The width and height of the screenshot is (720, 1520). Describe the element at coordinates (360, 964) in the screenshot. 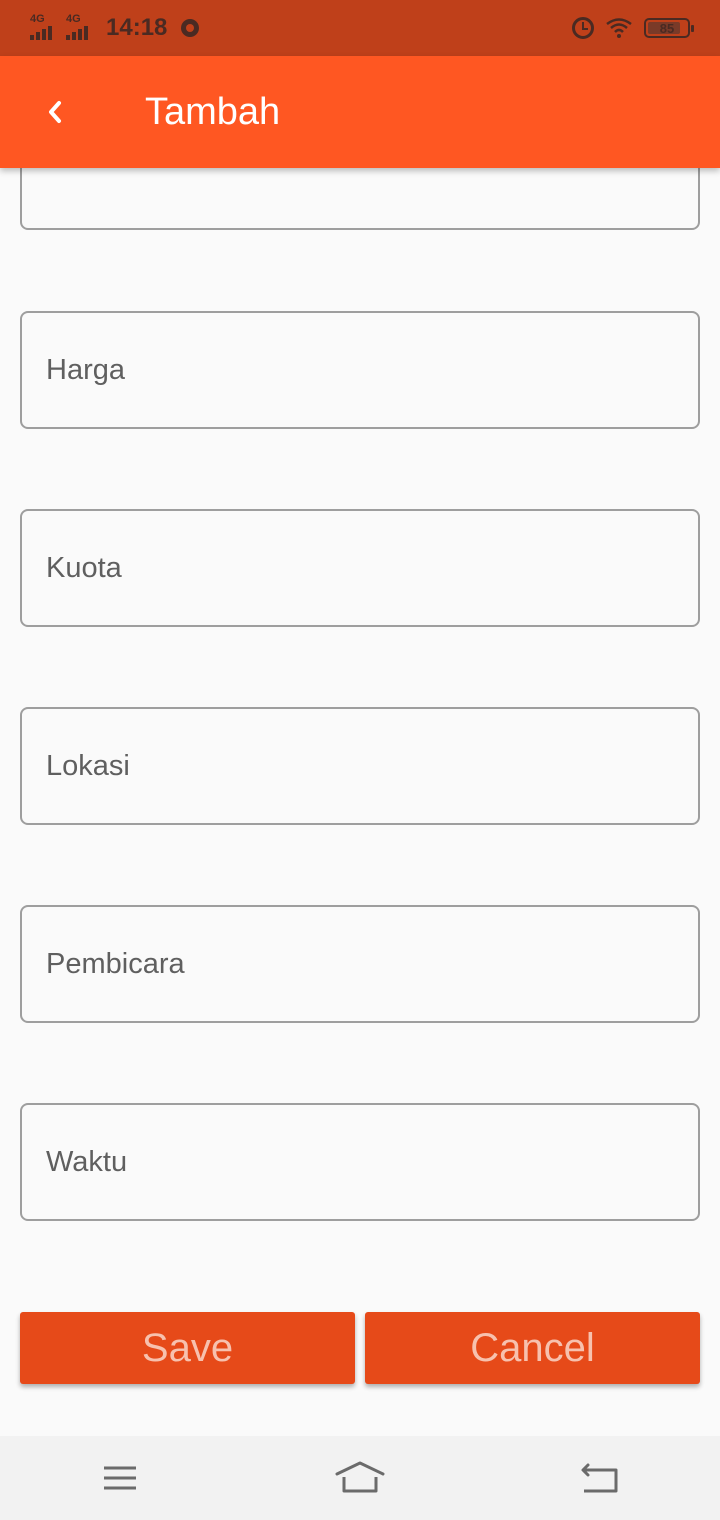

I see `pembicara-input` at that location.